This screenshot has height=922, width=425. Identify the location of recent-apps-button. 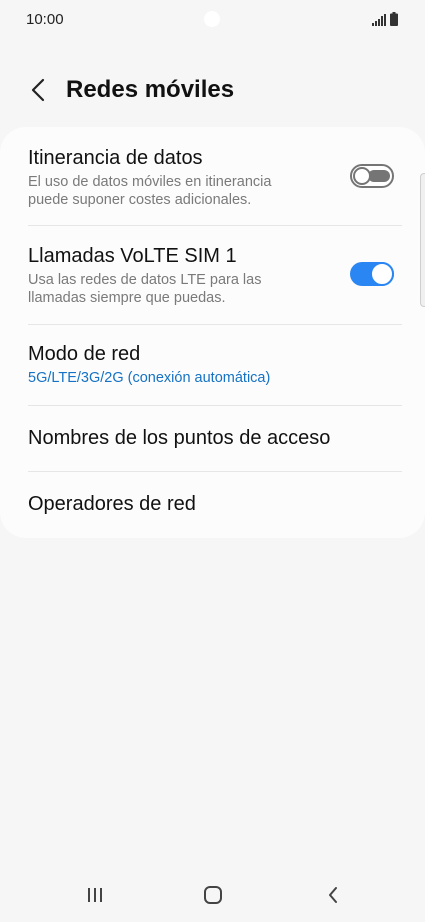
(95, 895).